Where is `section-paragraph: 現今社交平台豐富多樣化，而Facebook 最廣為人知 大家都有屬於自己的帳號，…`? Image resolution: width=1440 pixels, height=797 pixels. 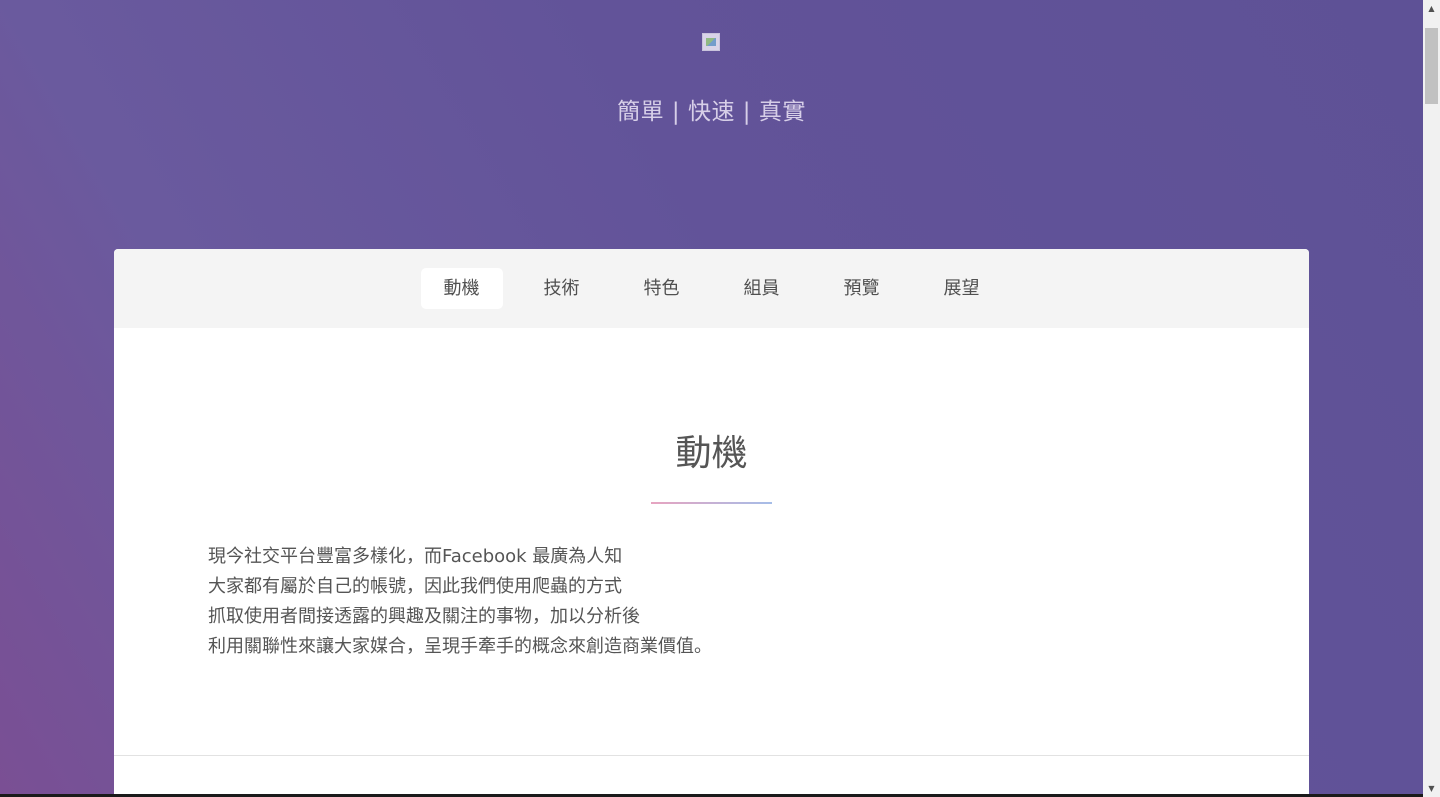
section-paragraph: 現今社交平台豐富多樣化，而Facebook 最廣為人知 大家都有屬於自己的帳號，… is located at coordinates (460, 602).